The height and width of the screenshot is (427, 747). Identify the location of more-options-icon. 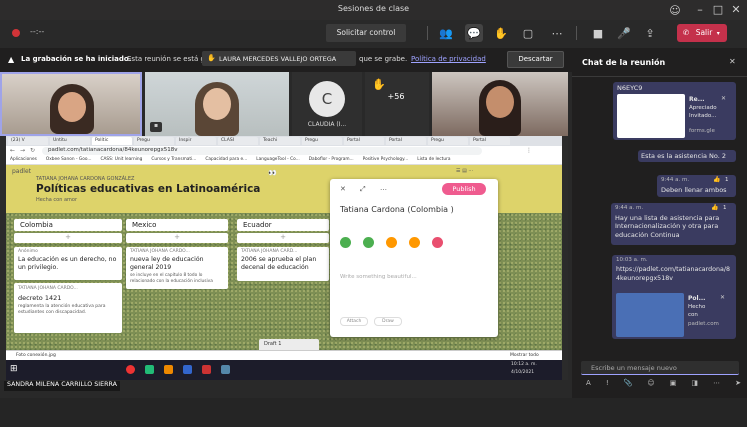
(437, 242).